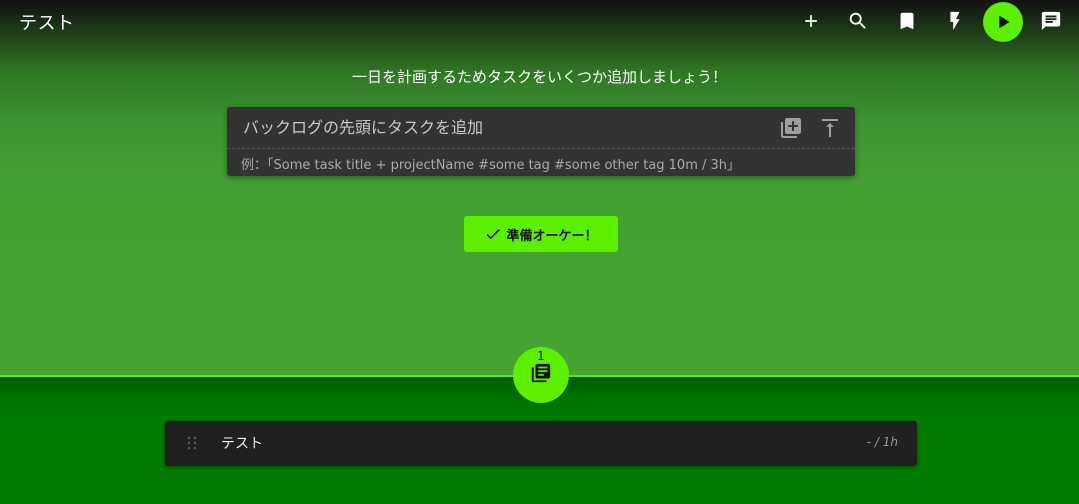 This screenshot has height=504, width=1079. I want to click on planning-prompt: 一日を計画するためタスクをいくつか追加しましょう！, so click(539, 77).